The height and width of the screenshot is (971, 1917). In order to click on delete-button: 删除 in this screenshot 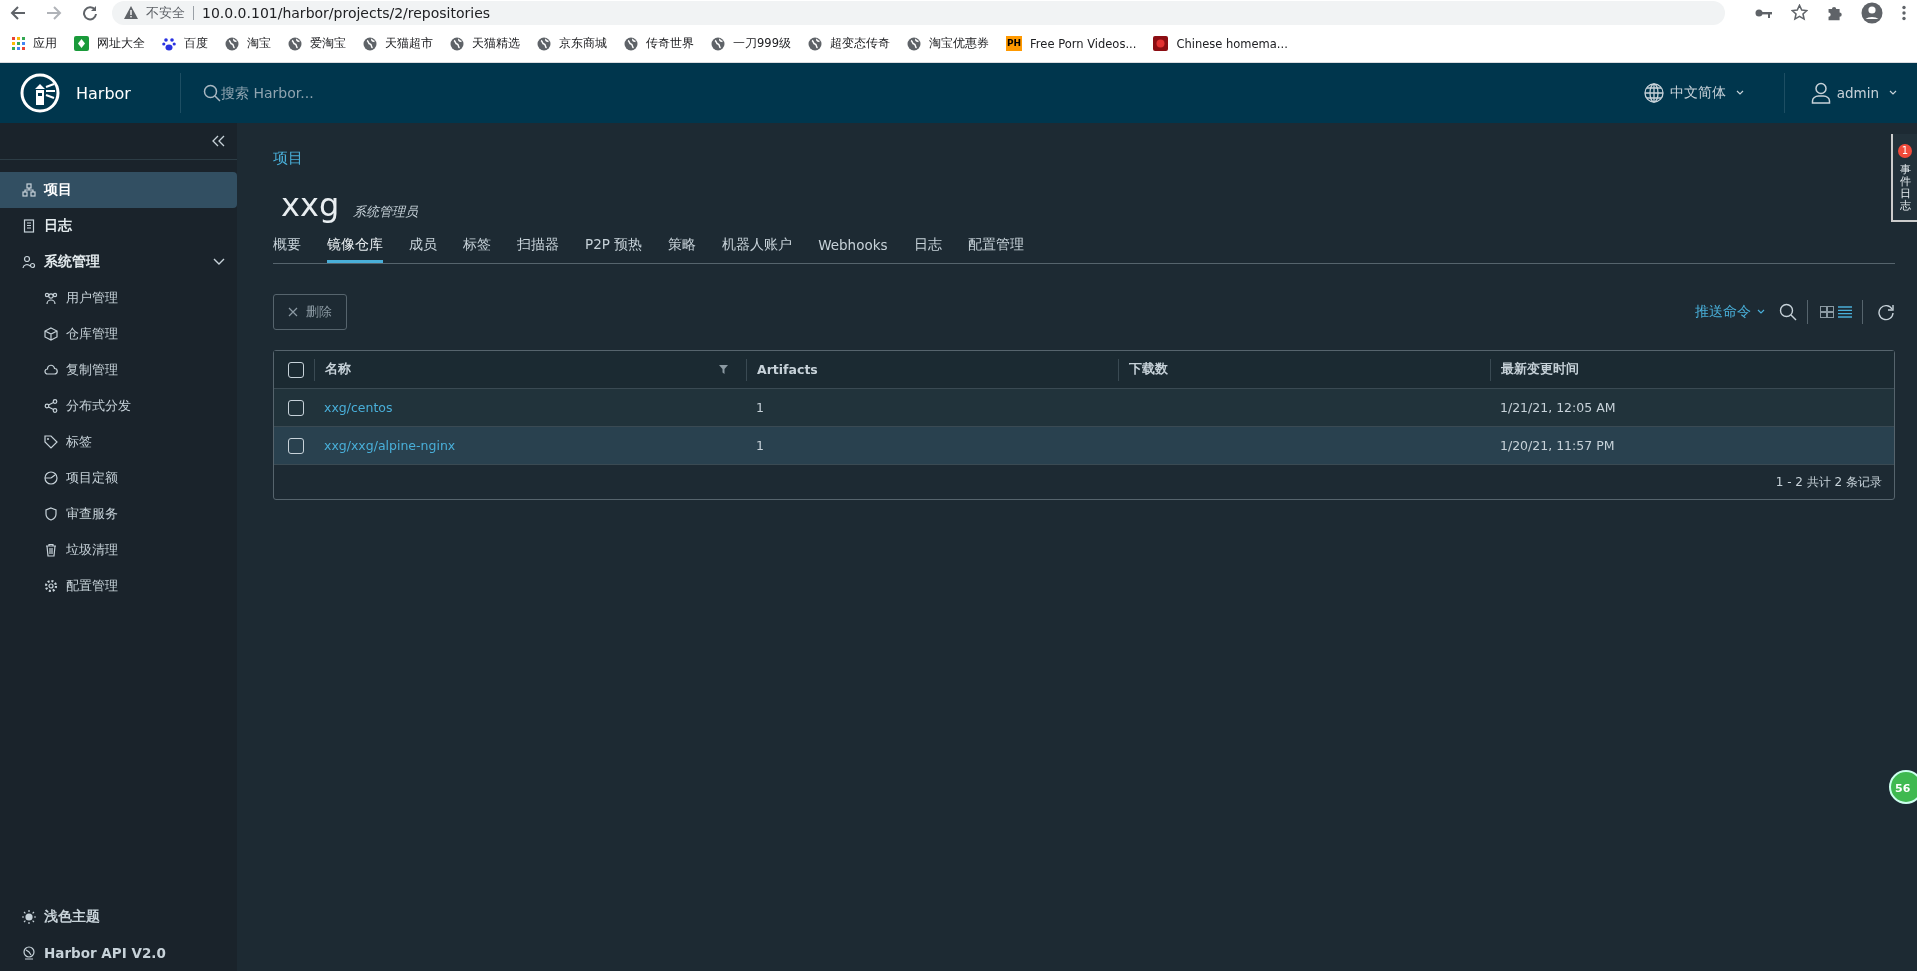, I will do `click(310, 312)`.